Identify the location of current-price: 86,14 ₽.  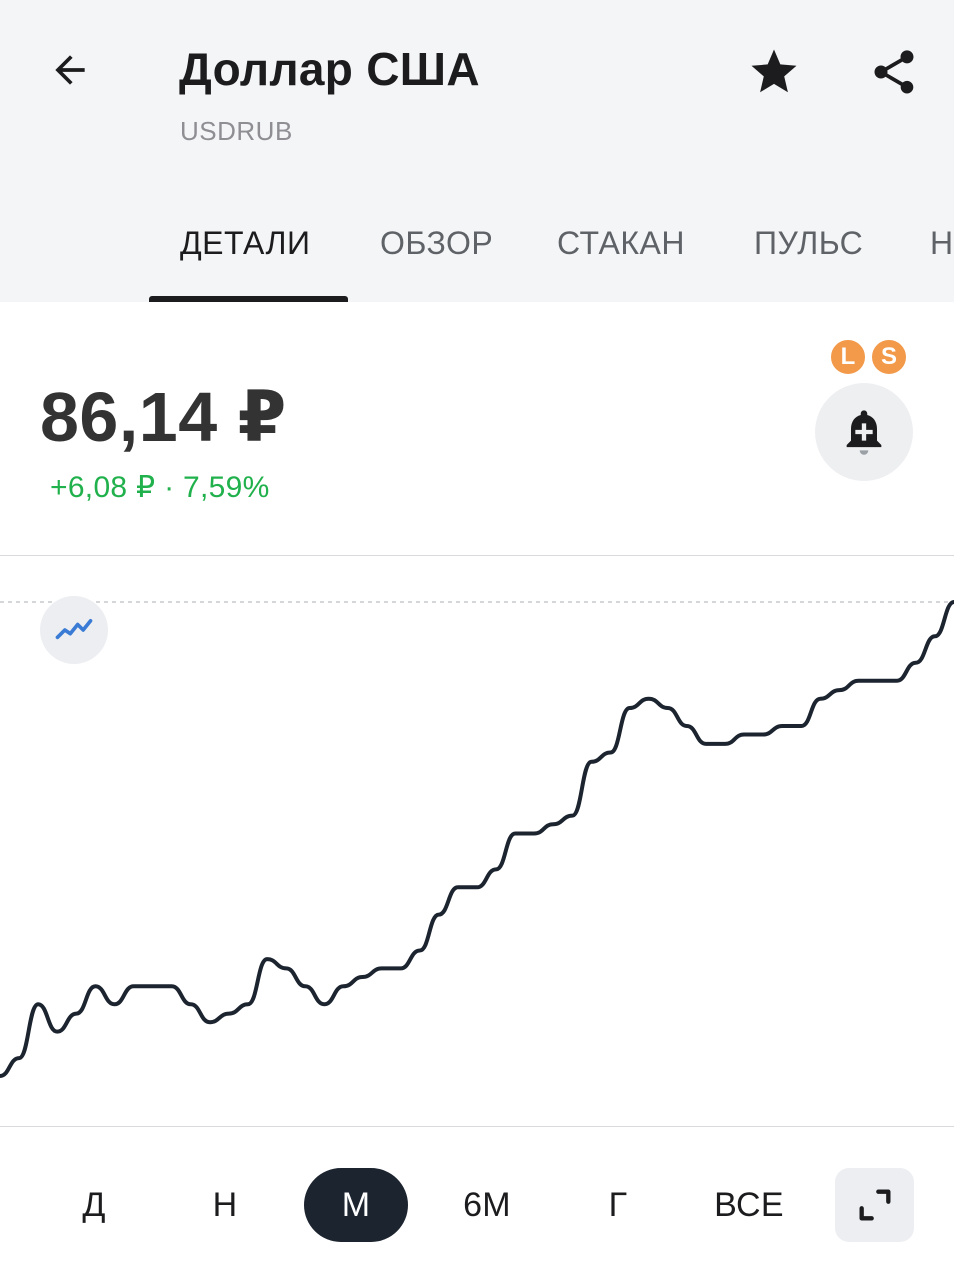
(163, 417).